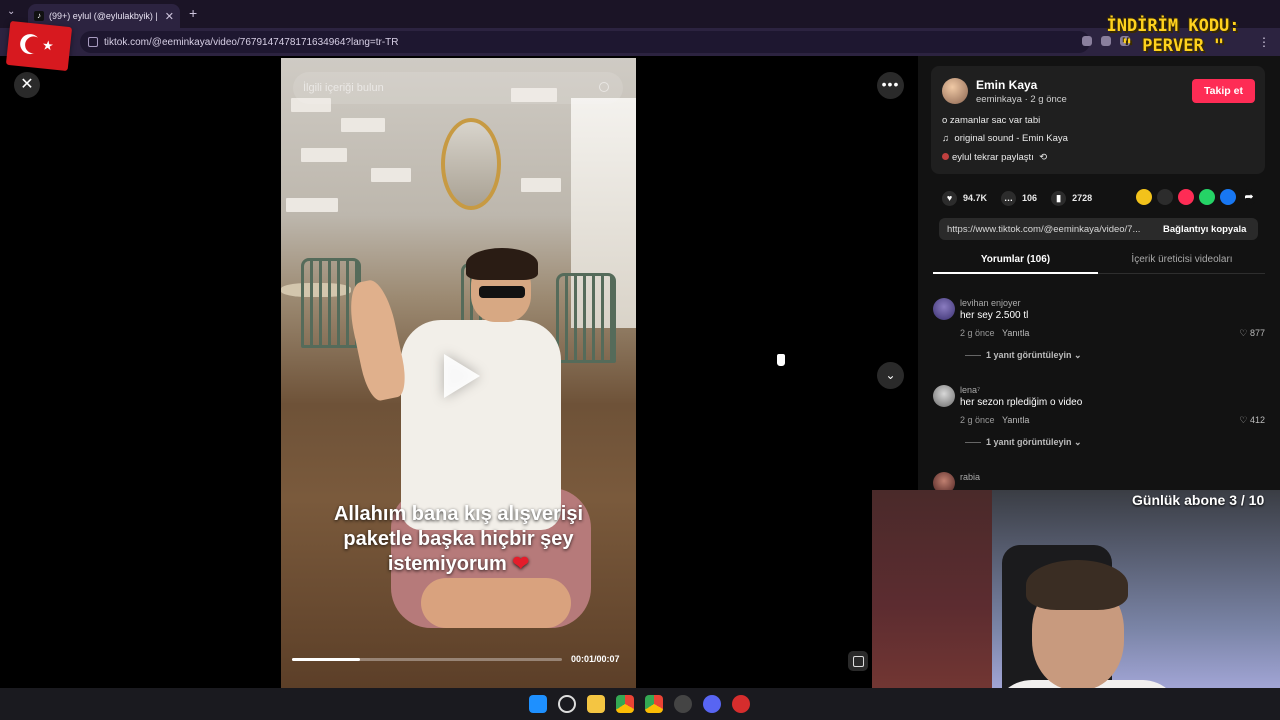 The height and width of the screenshot is (720, 1280). What do you see at coordinates (858, 661) in the screenshot?
I see `picture-in-picture-icon` at bounding box center [858, 661].